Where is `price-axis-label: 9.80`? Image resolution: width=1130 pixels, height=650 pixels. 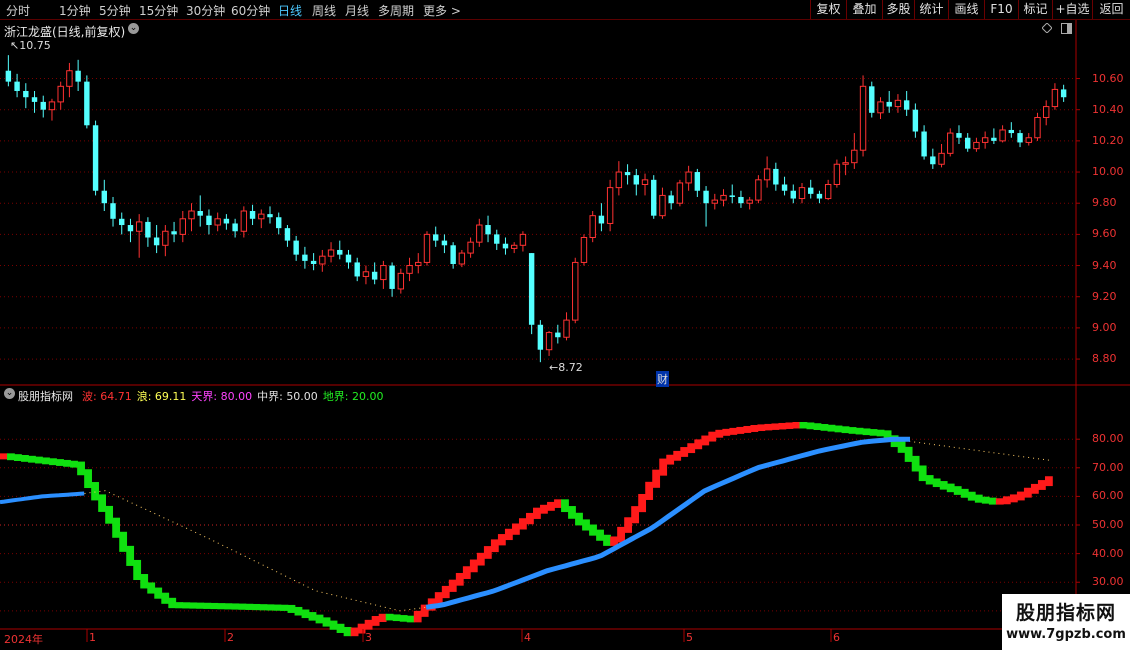
price-axis-label: 9.80 is located at coordinates (1104, 203).